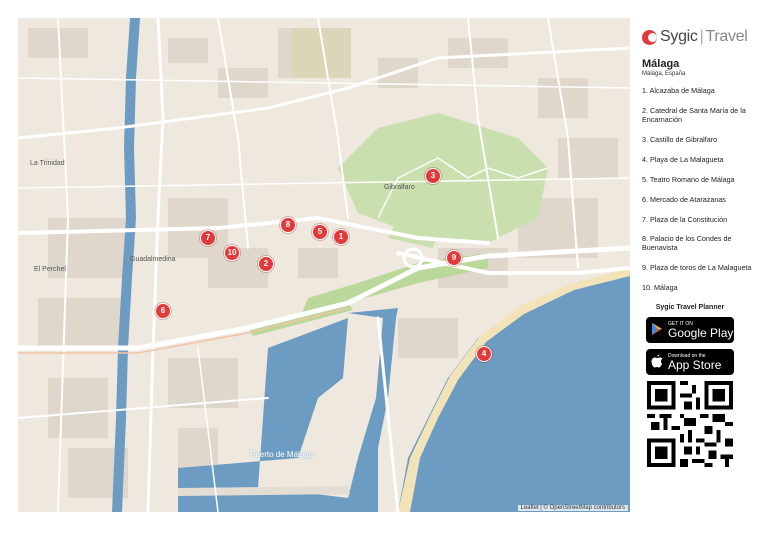  What do you see at coordinates (660, 288) in the screenshot?
I see `list-item: 10. Málaga` at bounding box center [660, 288].